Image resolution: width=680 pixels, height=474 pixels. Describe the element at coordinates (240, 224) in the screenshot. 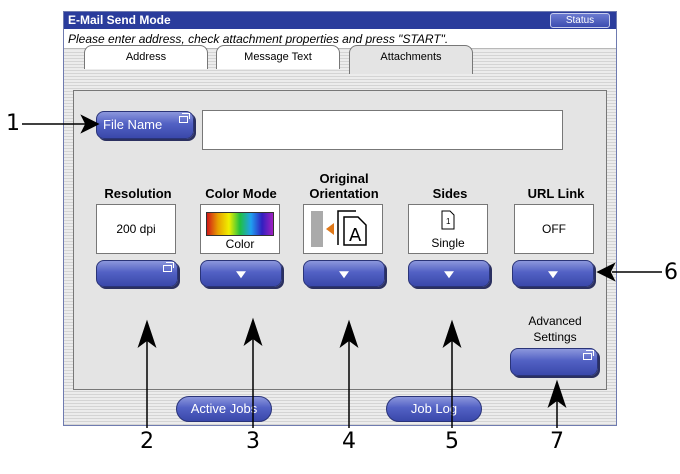

I see `color-spectrum-icon` at that location.